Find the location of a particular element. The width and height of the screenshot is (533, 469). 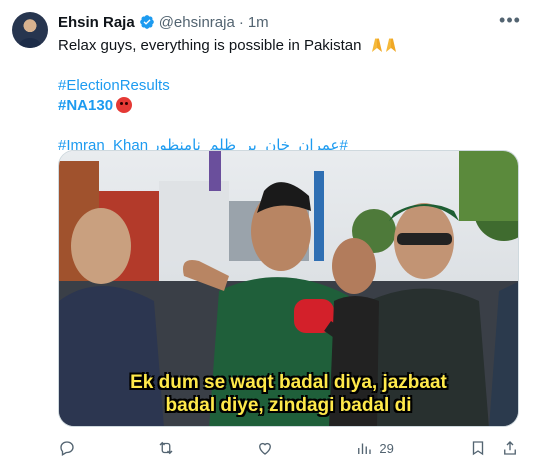

secondary-actions is located at coordinates (494, 448).